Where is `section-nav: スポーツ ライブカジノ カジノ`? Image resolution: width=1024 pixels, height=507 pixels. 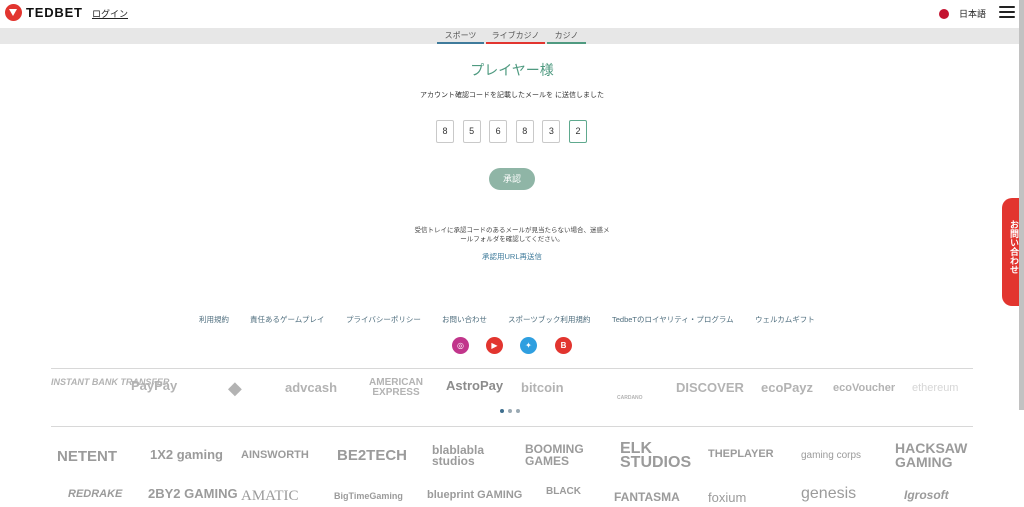 section-nav: スポーツ ライブカジノ カジノ is located at coordinates (512, 36).